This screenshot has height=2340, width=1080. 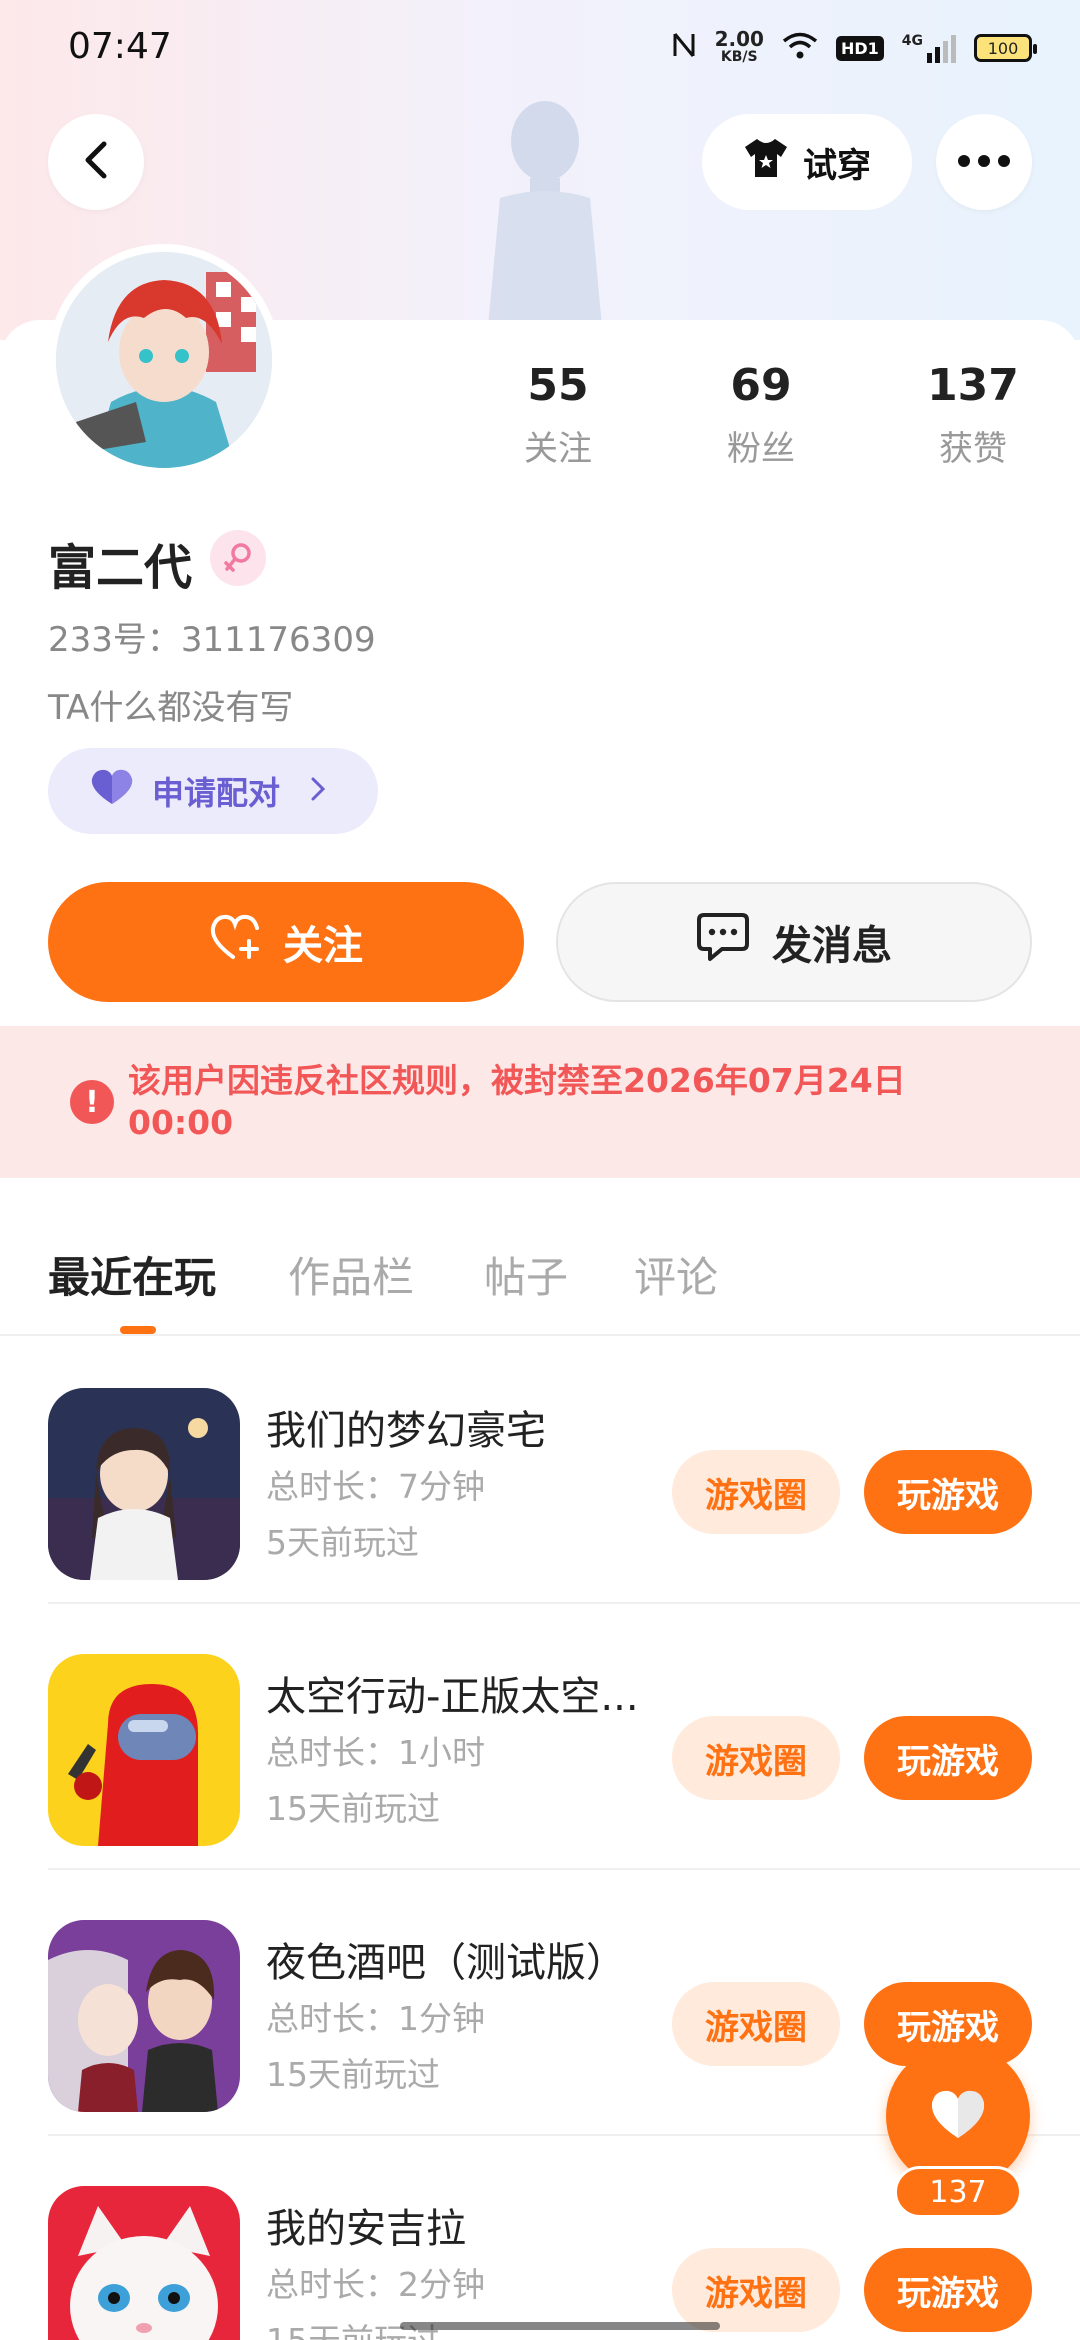 I want to click on signal-icon: 4G, so click(x=929, y=48).